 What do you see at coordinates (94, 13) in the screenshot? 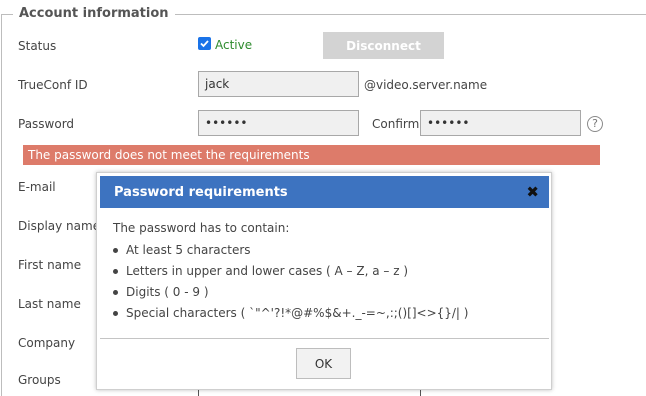
I see `section-legend: Account information` at bounding box center [94, 13].